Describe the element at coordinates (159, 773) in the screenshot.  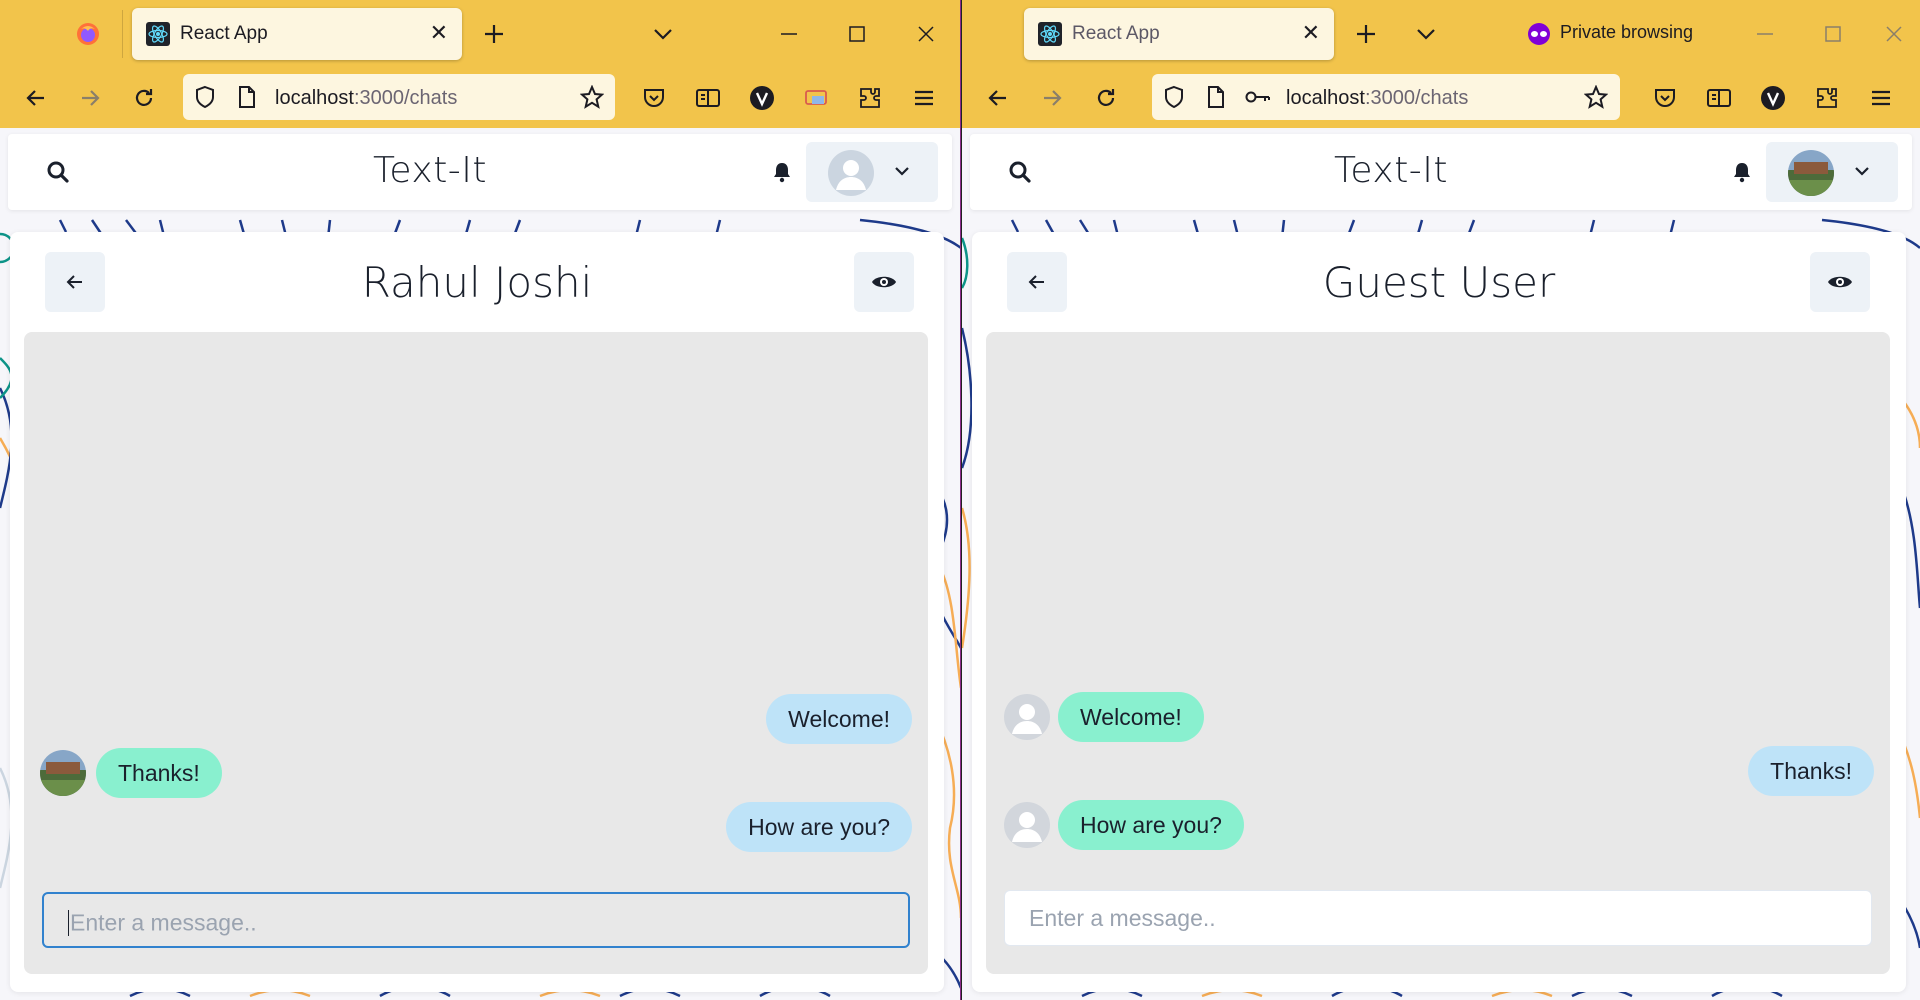
I see `message-bubble-received: Thanks!` at that location.